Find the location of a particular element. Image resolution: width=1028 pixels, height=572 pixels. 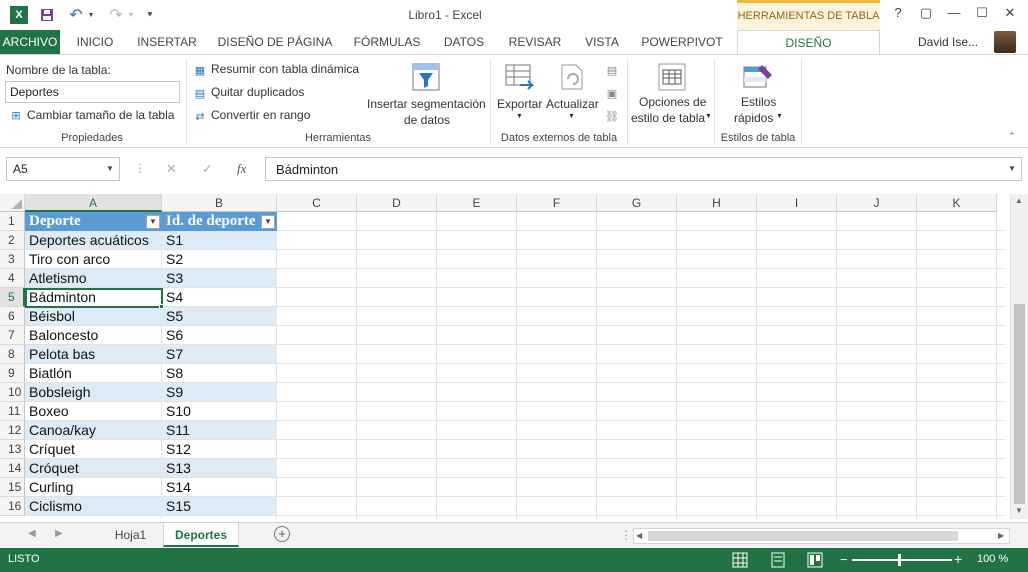

table-cell: S14 is located at coordinates (219, 487).